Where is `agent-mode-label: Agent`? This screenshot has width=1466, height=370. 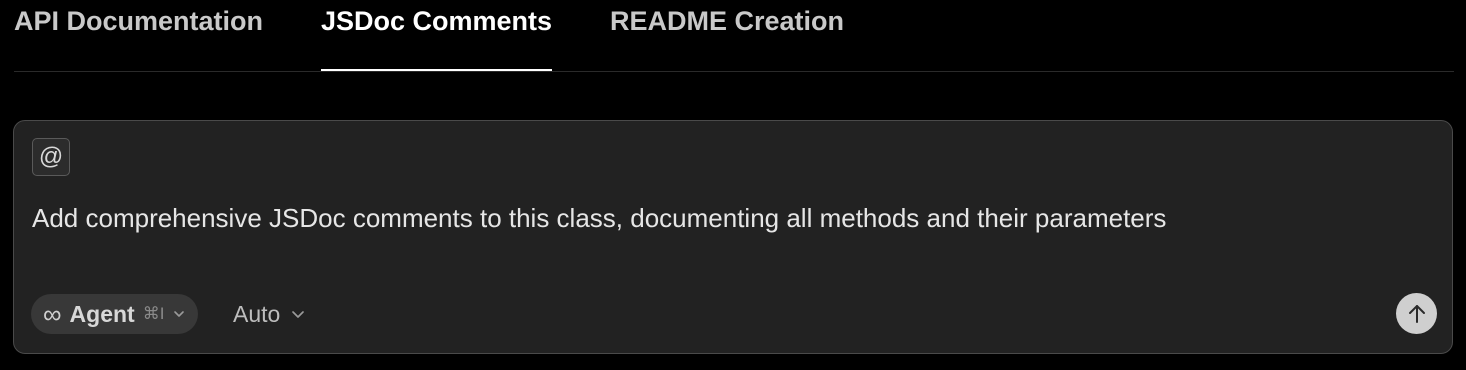 agent-mode-label: Agent is located at coordinates (102, 313).